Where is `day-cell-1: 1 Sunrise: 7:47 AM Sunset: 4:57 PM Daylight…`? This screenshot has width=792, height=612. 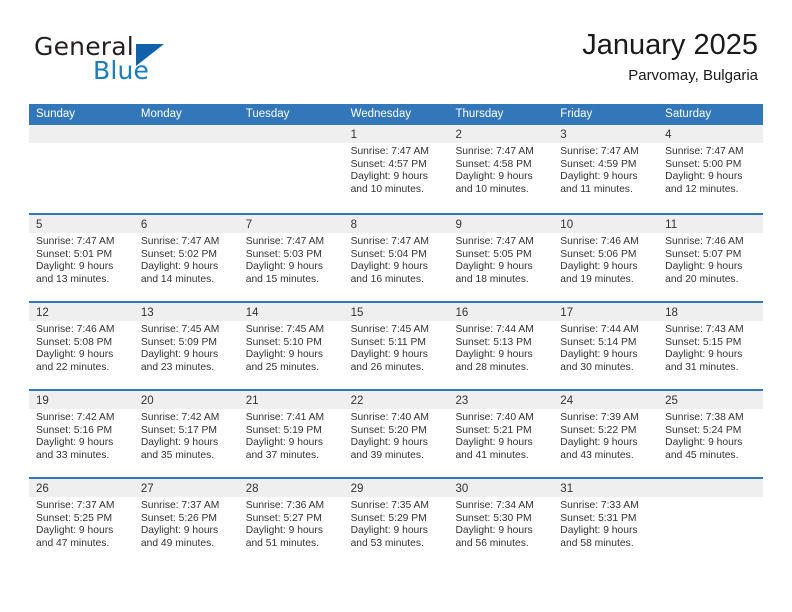
day-cell-1: 1 Sunrise: 7:47 AM Sunset: 4:57 PM Daylight… is located at coordinates (396, 169).